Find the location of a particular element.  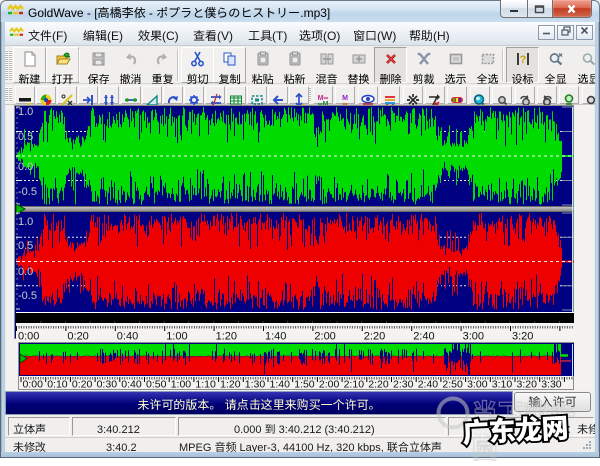

svg-text: 1:10 is located at coordinates (205, 383).